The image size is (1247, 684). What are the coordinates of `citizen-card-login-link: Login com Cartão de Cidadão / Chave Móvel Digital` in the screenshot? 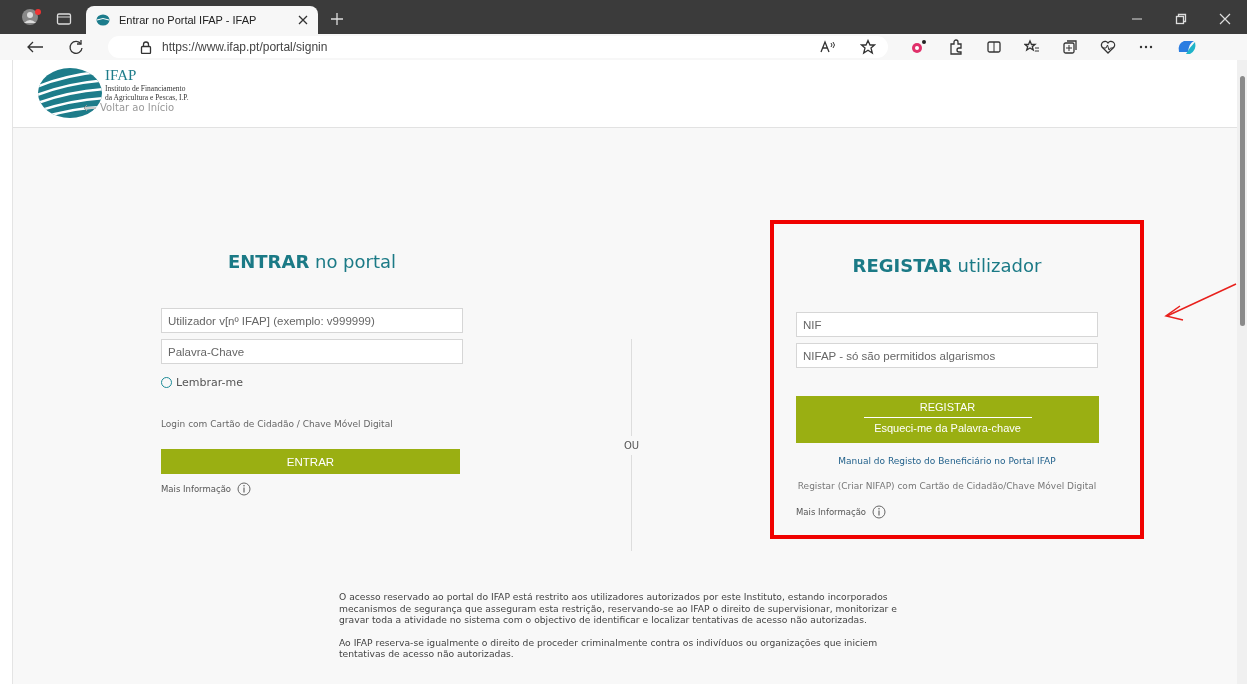 It's located at (277, 424).